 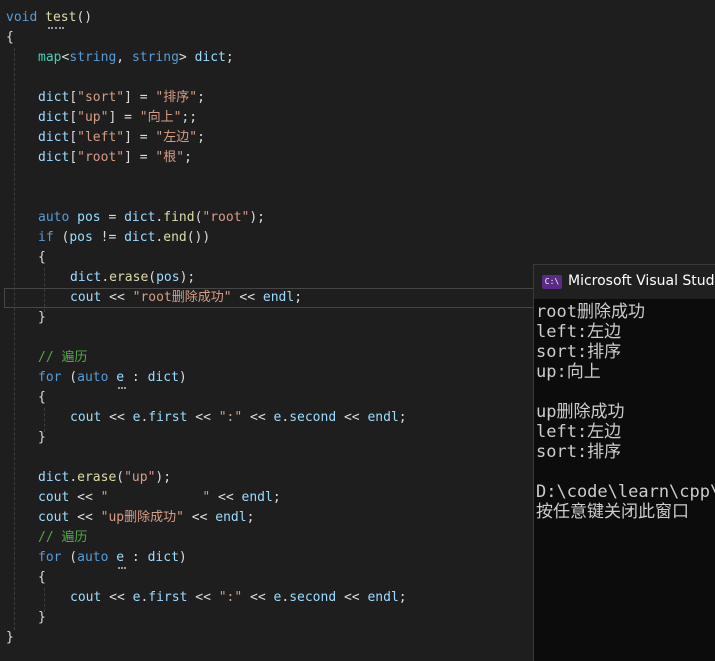 What do you see at coordinates (160, 117) in the screenshot?
I see `code-token: "向上"` at bounding box center [160, 117].